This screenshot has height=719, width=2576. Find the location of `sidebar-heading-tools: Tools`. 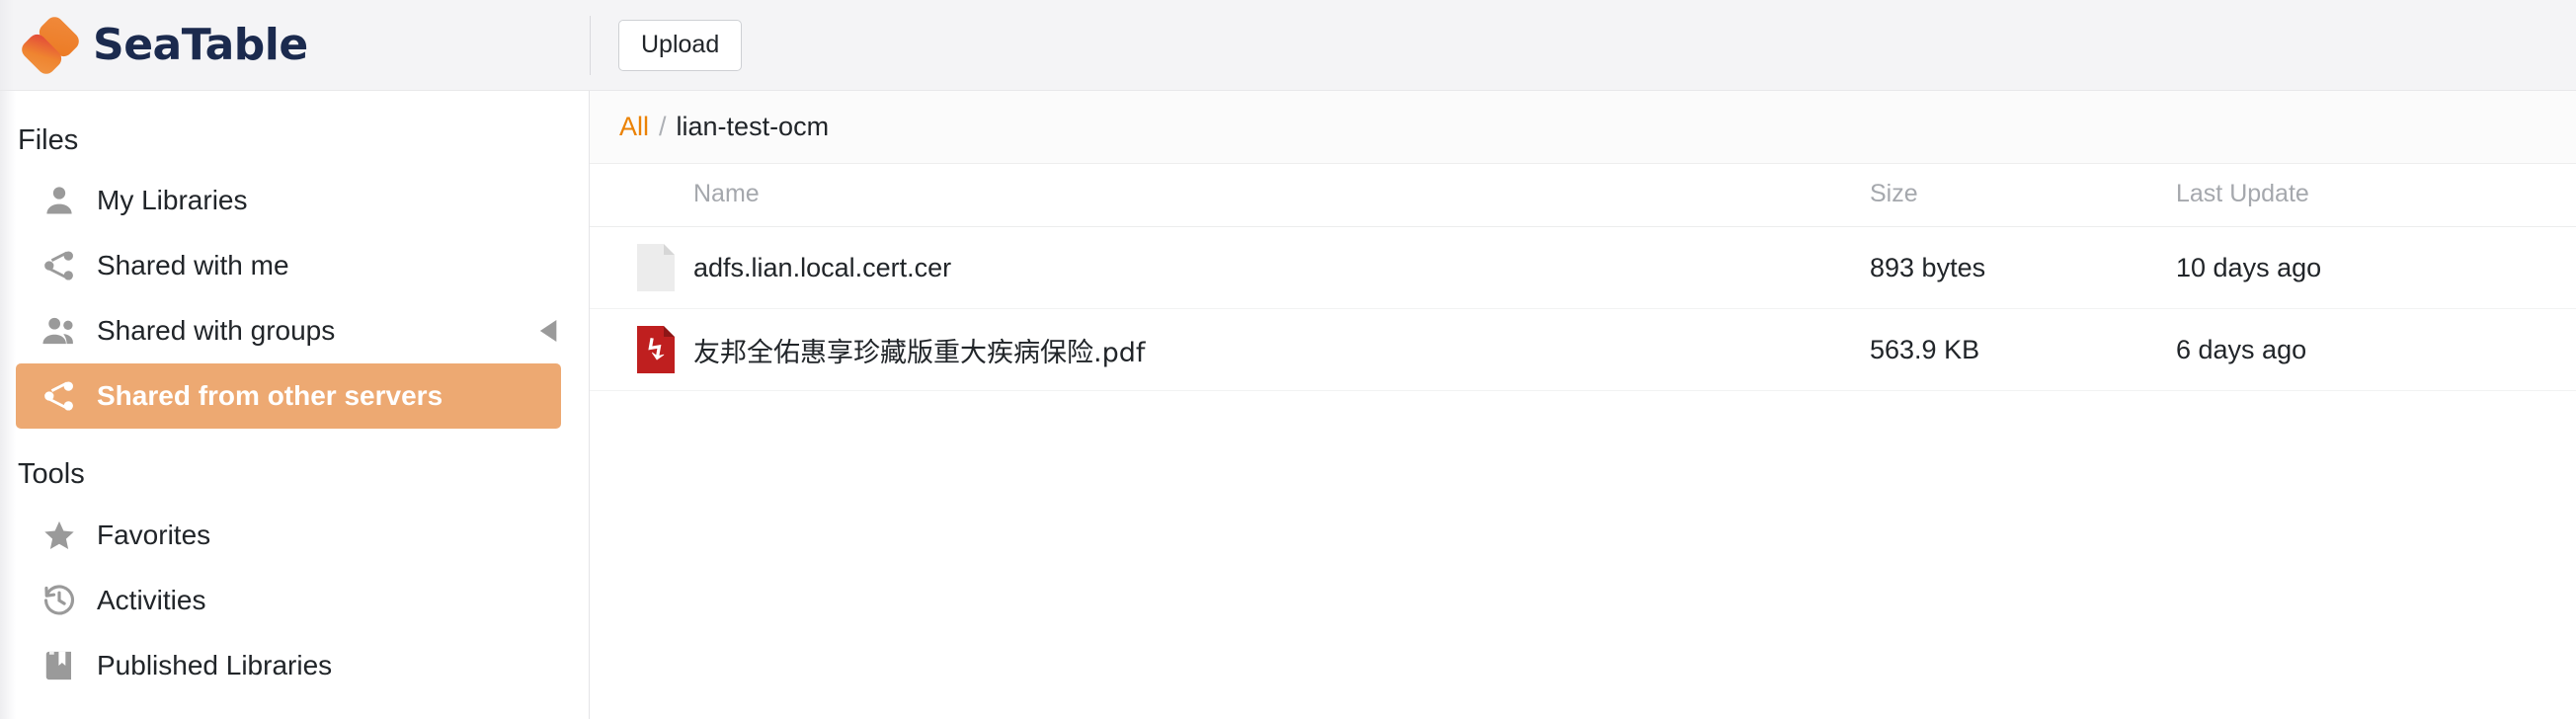

sidebar-heading-tools: Tools is located at coordinates (51, 474).